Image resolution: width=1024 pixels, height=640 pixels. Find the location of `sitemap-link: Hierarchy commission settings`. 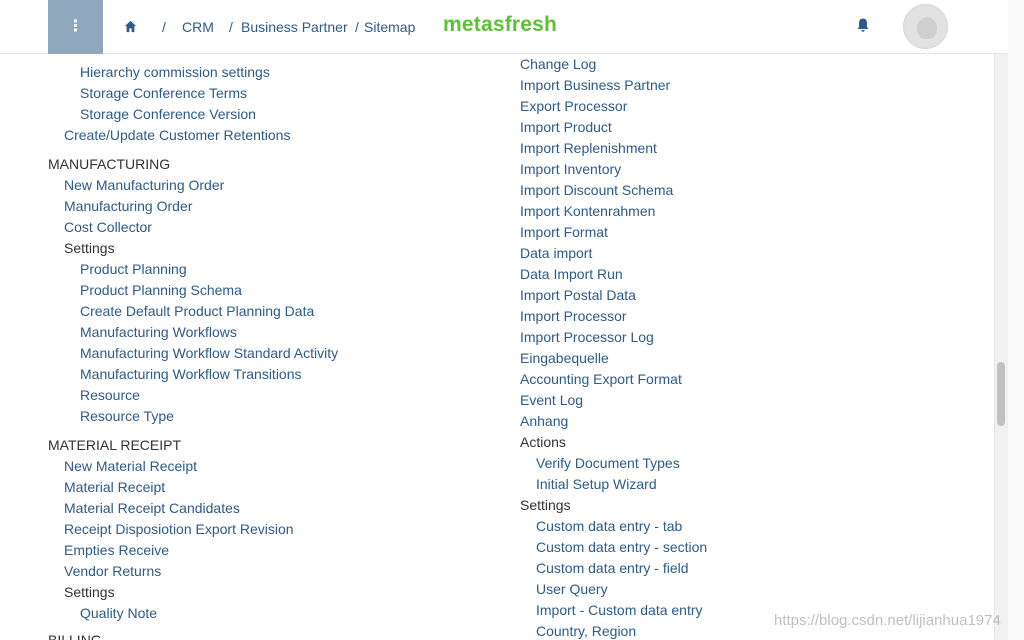

sitemap-link: Hierarchy commission settings is located at coordinates (175, 72).